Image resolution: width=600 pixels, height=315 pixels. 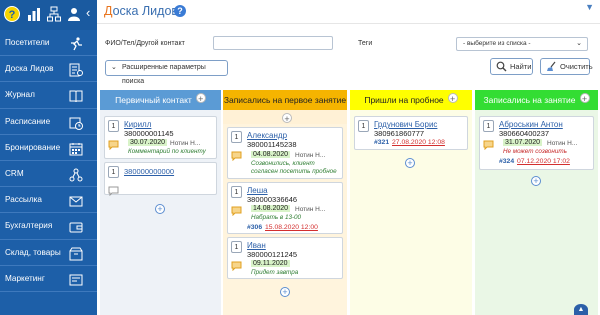 What do you see at coordinates (88, 13) in the screenshot?
I see `collapse-sidebar-icon: ‹` at bounding box center [88, 13].